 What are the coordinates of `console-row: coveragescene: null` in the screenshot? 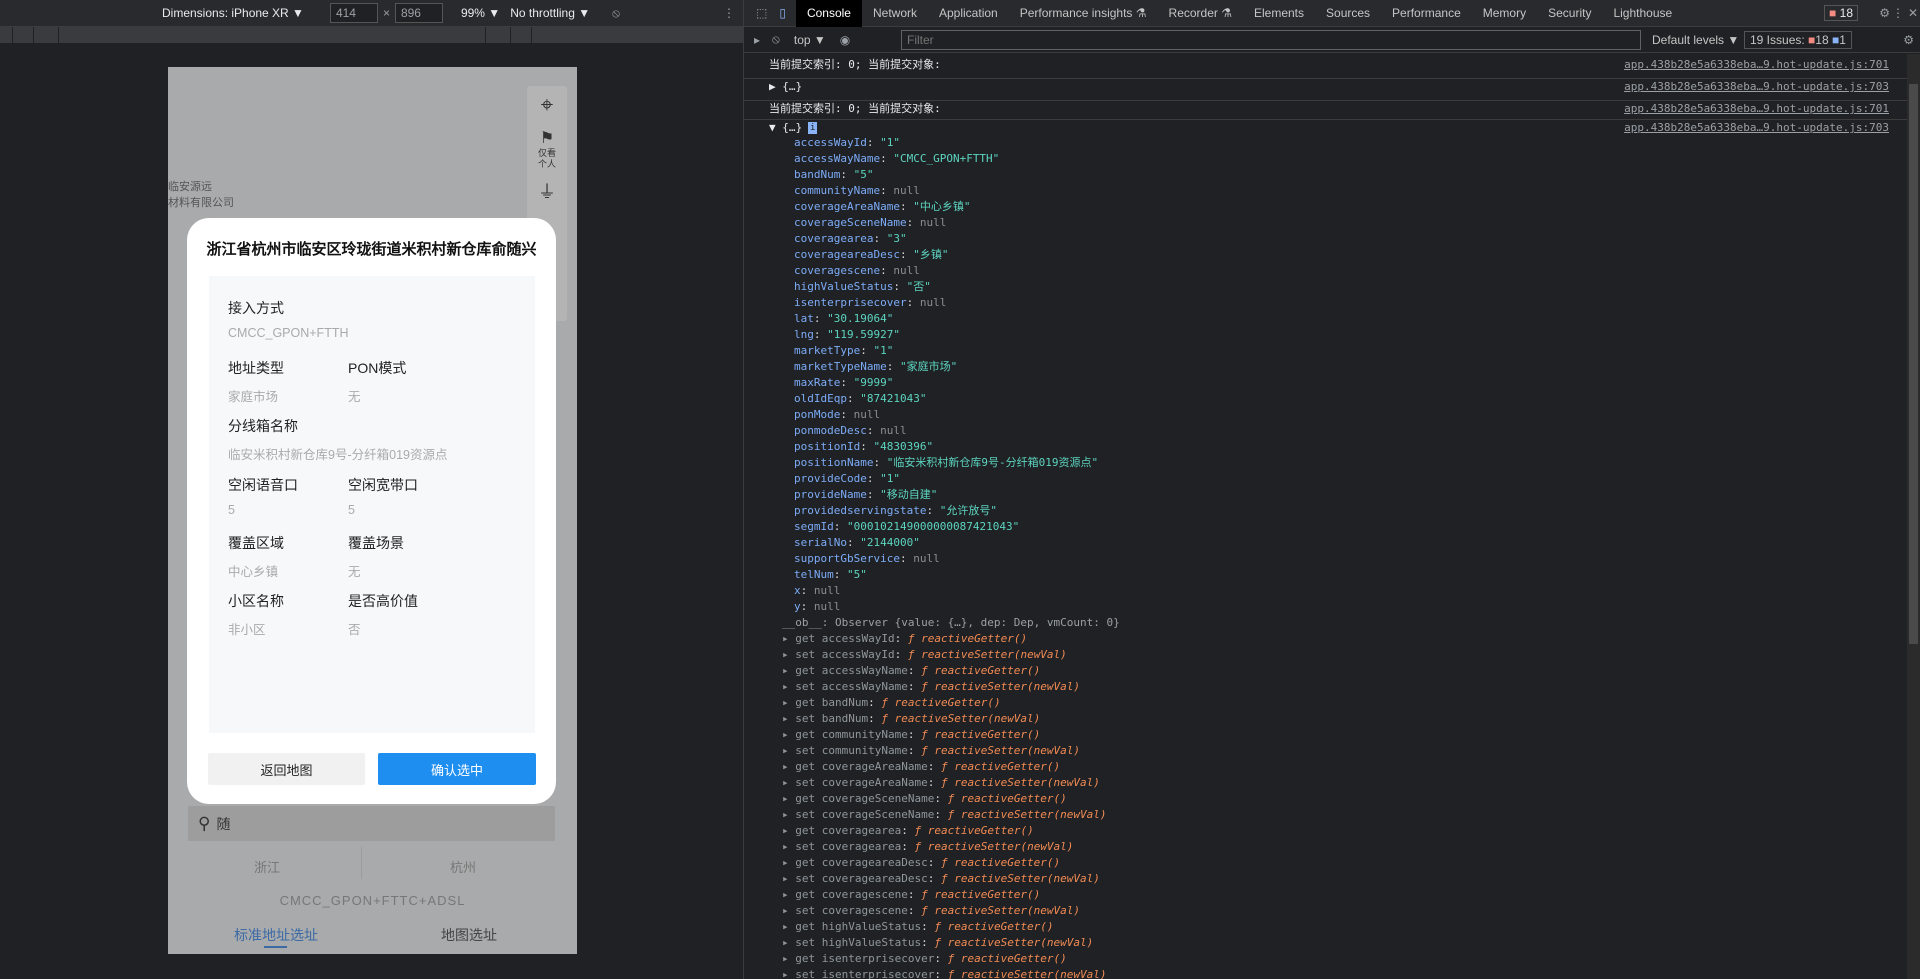 It's located at (857, 270).